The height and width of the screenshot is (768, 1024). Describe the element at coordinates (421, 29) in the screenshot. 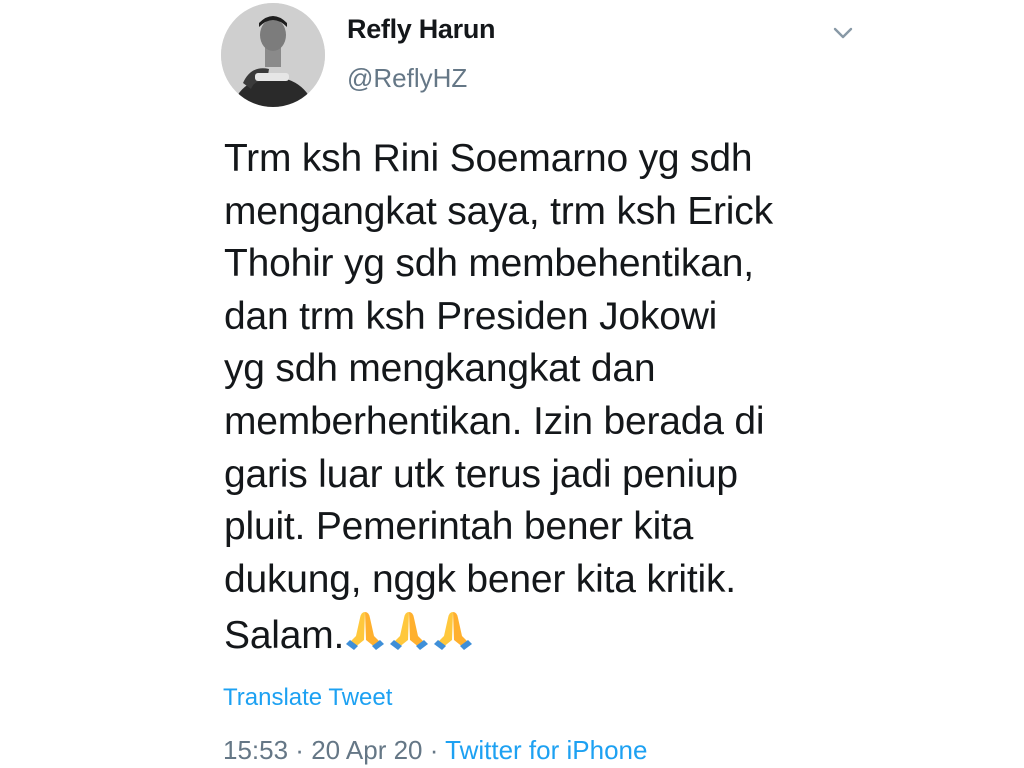

I see `author-display-name: Refly Harun` at that location.